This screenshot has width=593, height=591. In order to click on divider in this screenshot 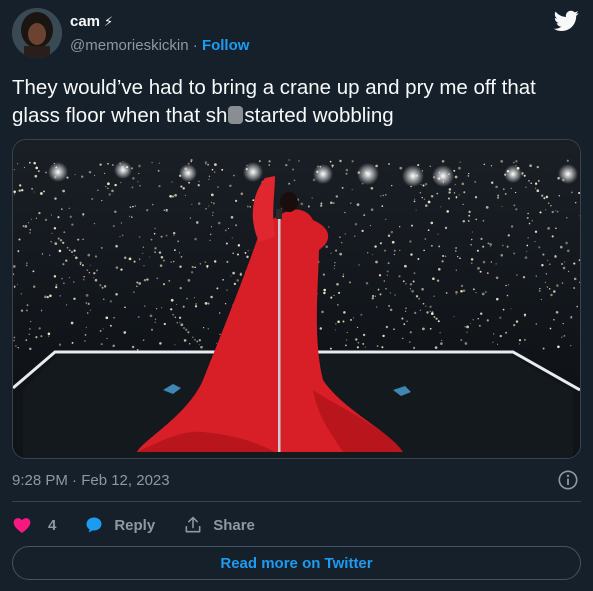, I will do `click(296, 501)`.